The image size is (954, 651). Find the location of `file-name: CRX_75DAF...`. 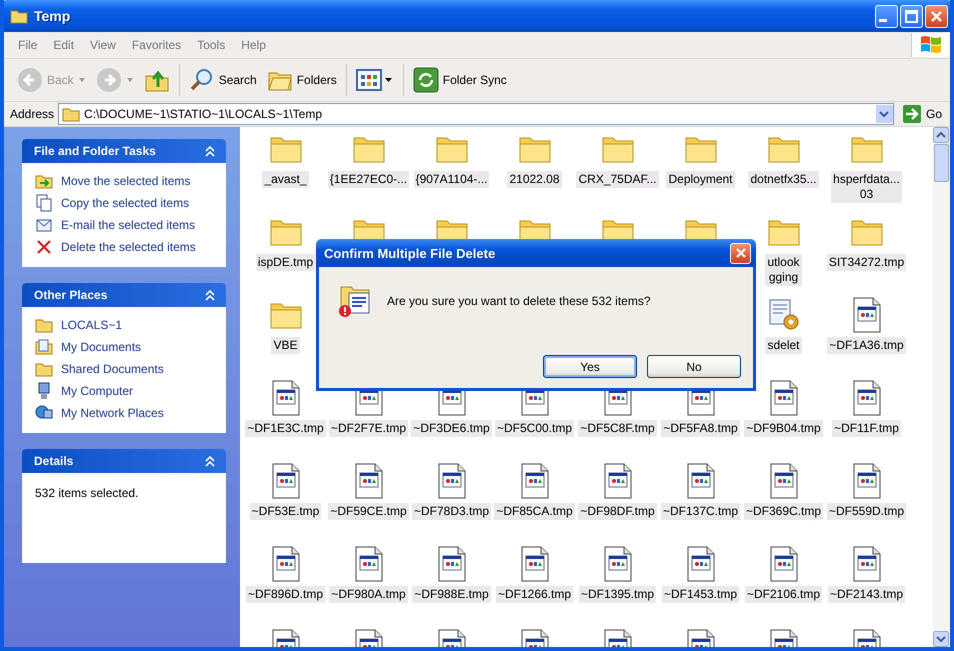

file-name: CRX_75DAF... is located at coordinates (617, 179).